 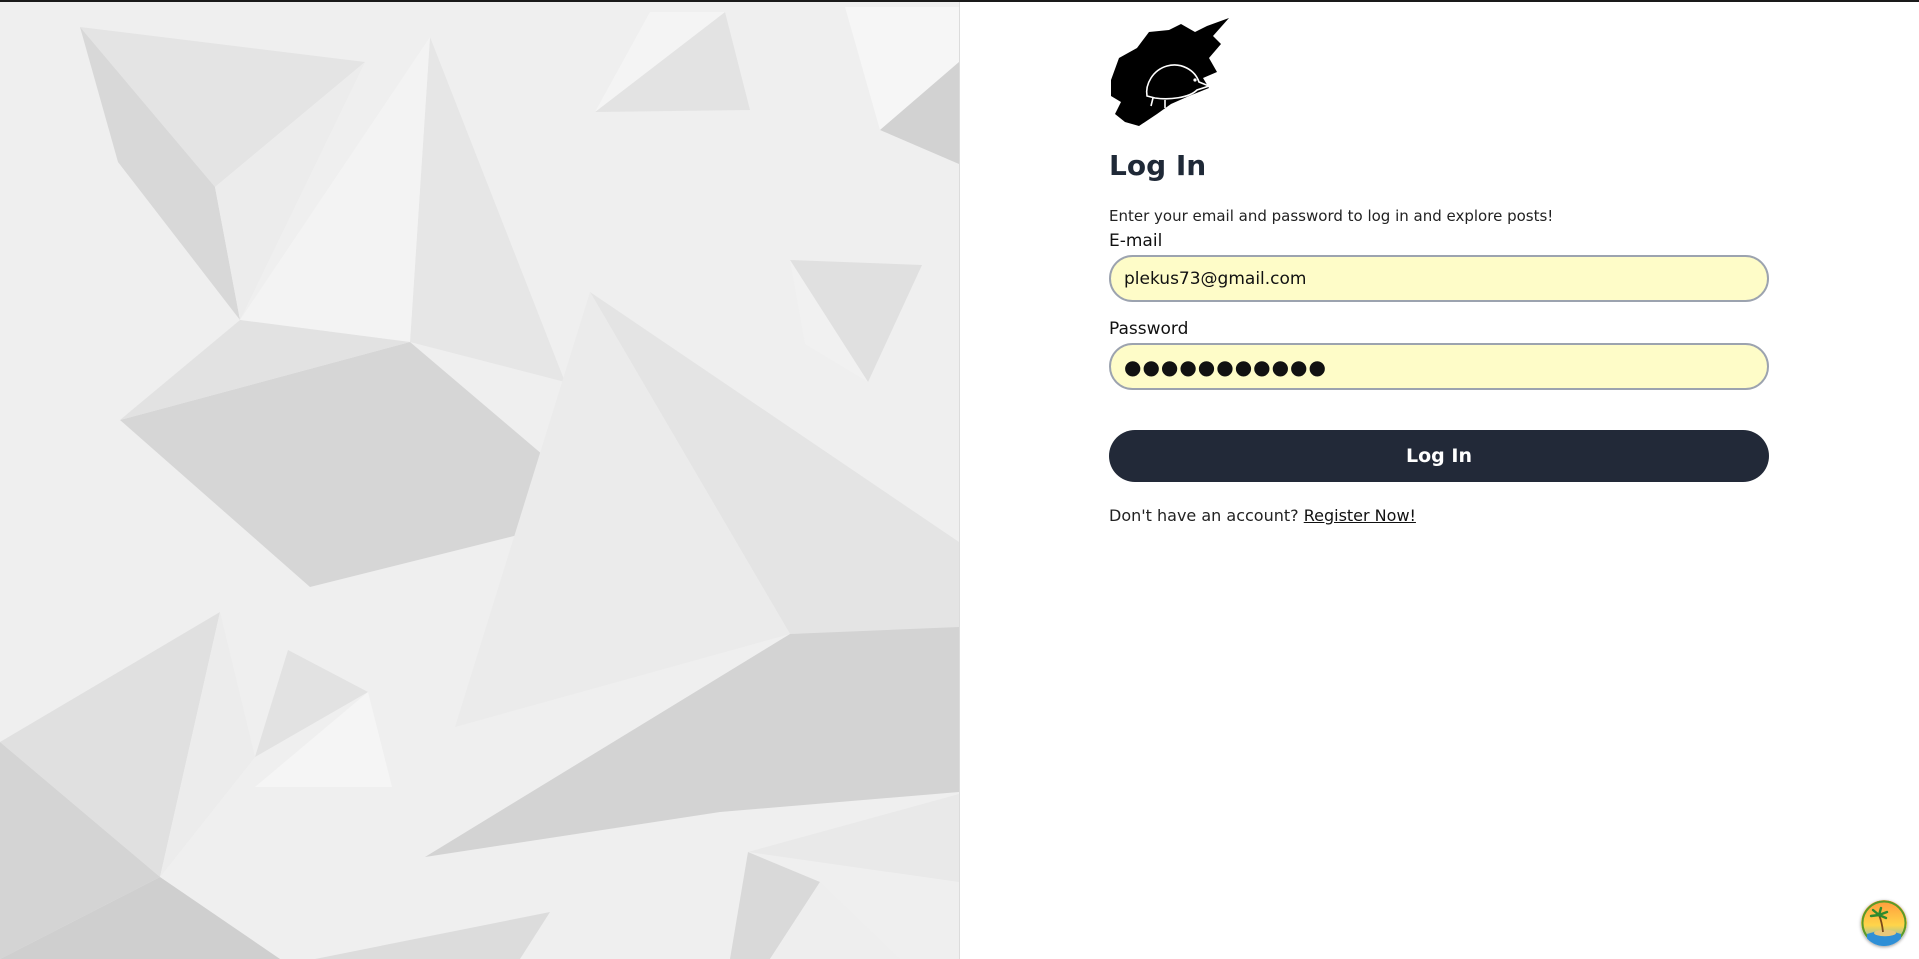 I want to click on password-label: Password, so click(x=1149, y=329).